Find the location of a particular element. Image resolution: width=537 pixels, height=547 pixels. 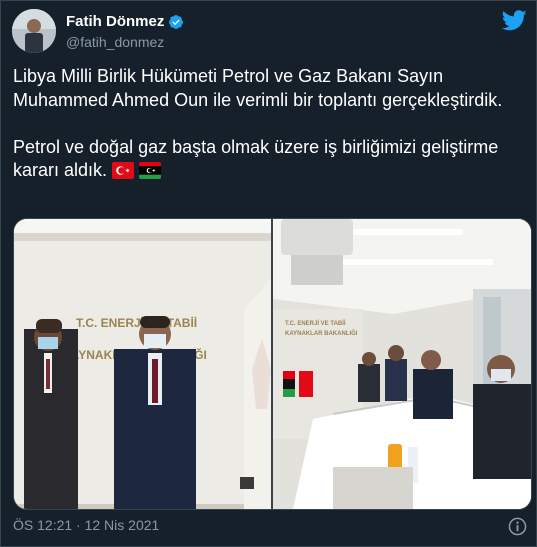

handle: @fatih_donmez is located at coordinates (115, 42).